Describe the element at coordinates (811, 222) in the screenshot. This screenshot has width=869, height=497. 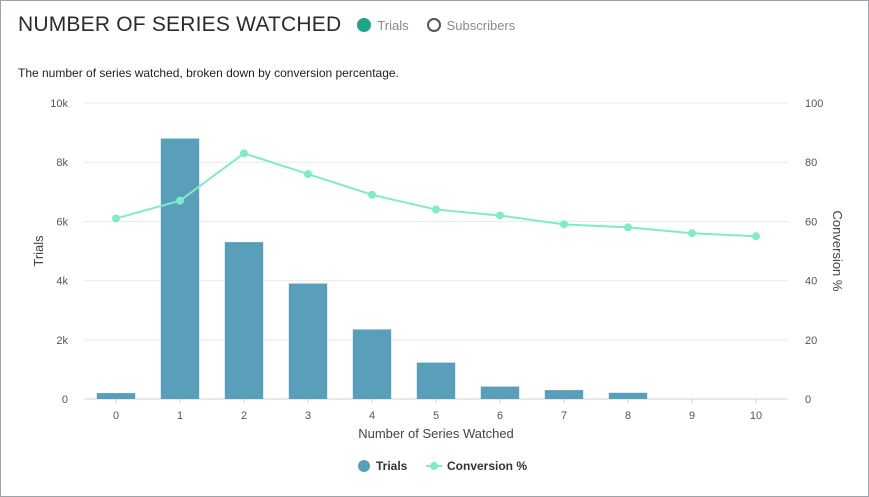
I see `y2-tick-label: 60` at that location.